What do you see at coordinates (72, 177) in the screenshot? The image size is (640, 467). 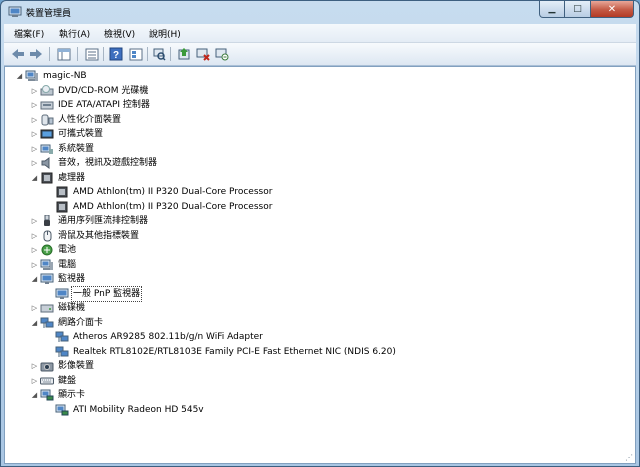 I see `tree-node-label: 處理器` at bounding box center [72, 177].